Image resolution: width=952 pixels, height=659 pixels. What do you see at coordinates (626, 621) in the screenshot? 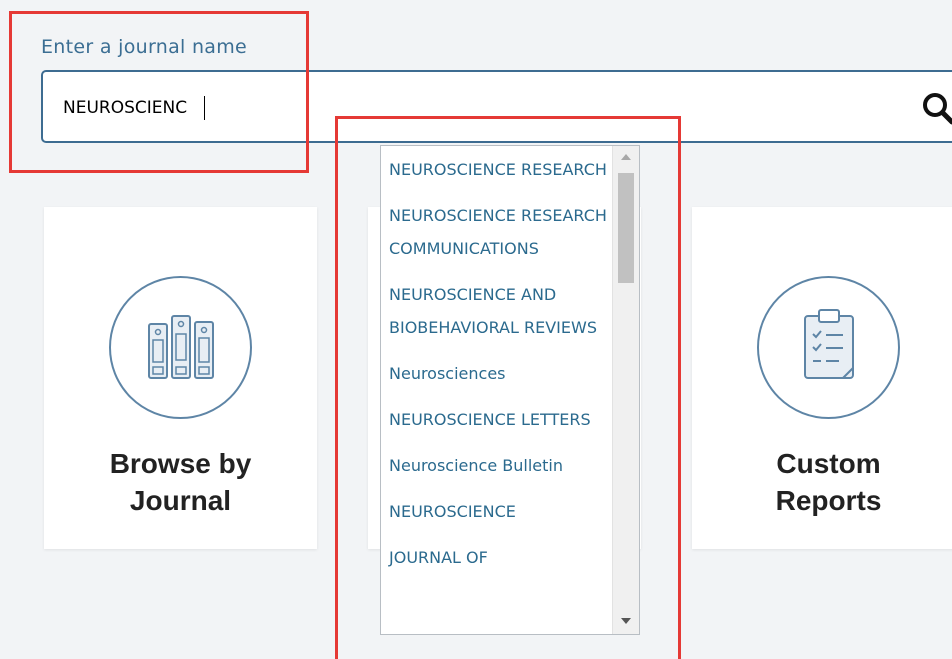
I see `scroll-down-arrow-icon` at bounding box center [626, 621].